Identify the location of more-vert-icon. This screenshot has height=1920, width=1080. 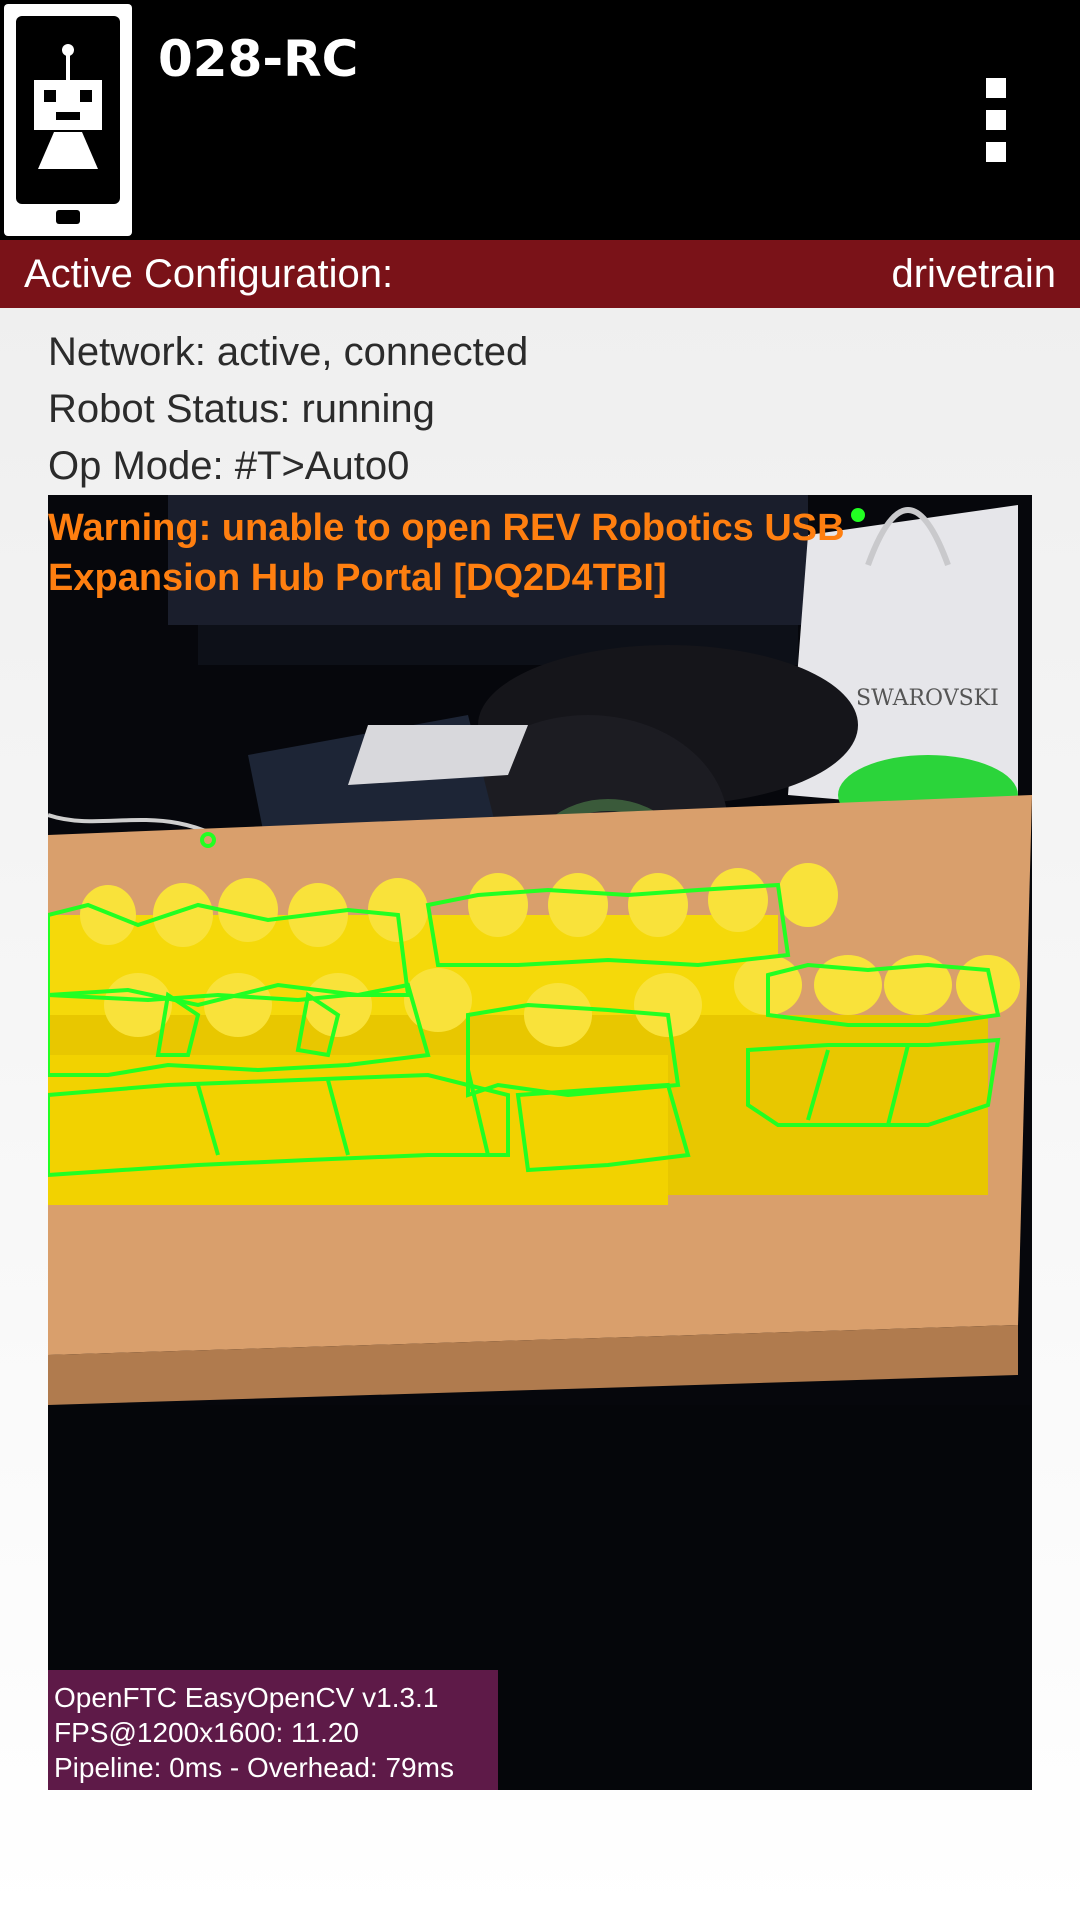
(996, 120).